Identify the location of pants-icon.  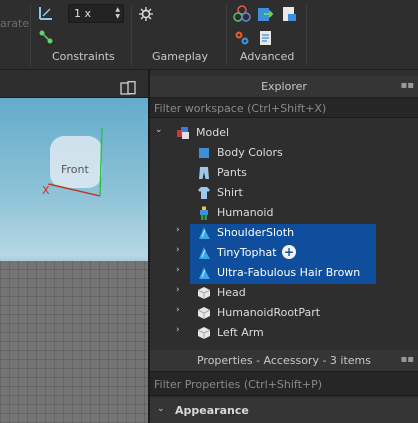
(204, 172).